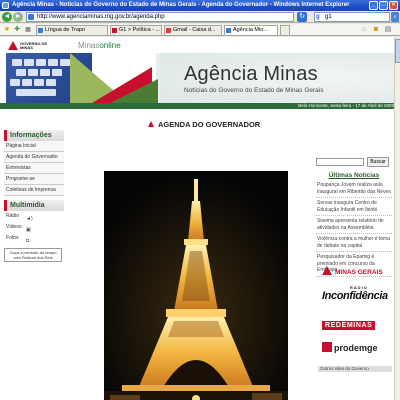 Image resolution: width=400 pixels, height=400 pixels. I want to click on page-icon, so click(31, 17).